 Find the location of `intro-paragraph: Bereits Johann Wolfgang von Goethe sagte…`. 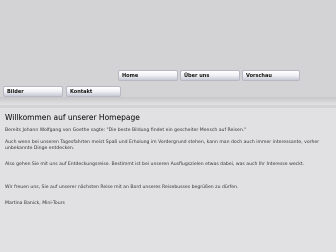

intro-paragraph: Bereits Johann Wolfgang von Goethe sagte… is located at coordinates (126, 130).